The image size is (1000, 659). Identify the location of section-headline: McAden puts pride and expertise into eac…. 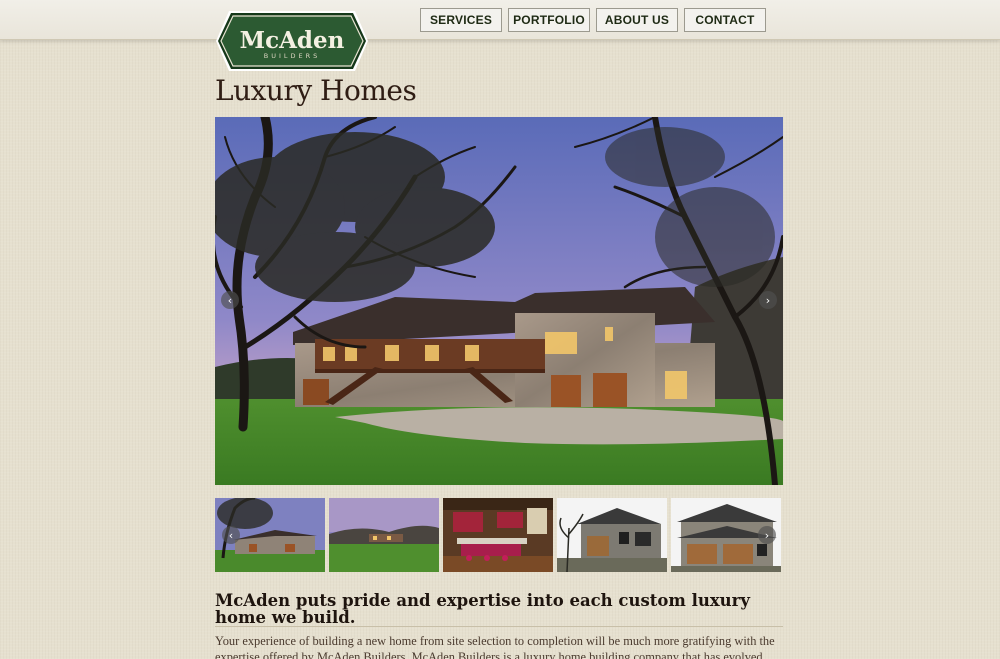
(482, 609).